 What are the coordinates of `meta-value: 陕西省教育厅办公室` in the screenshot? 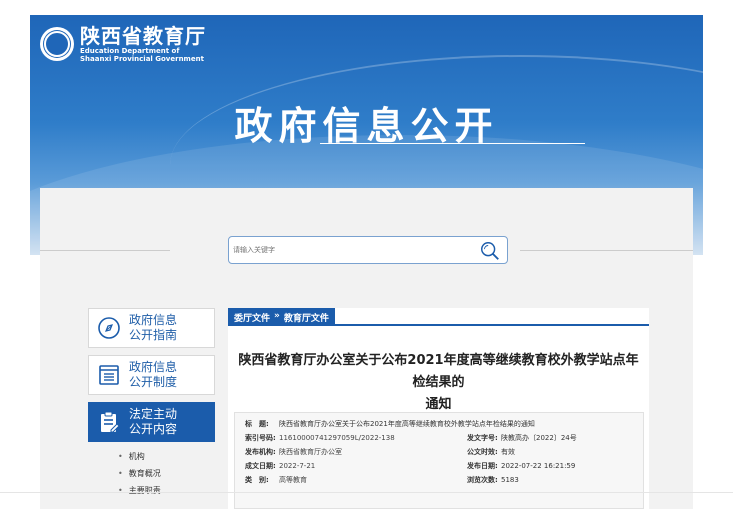 It's located at (310, 452).